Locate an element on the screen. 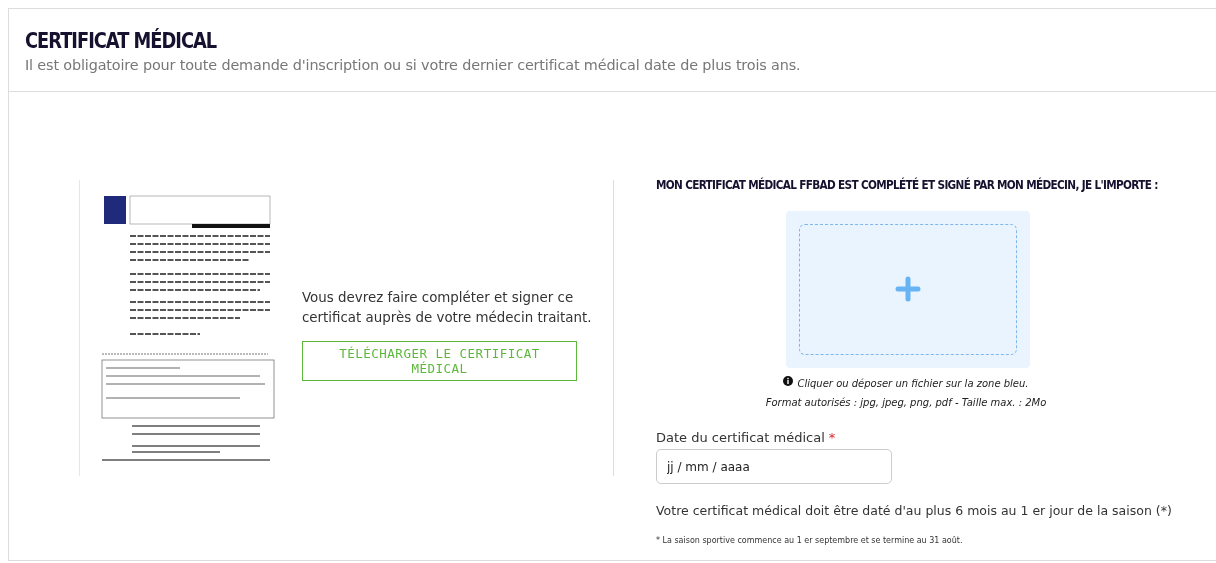  date-input-field: jj / mm / aaaa is located at coordinates (774, 467).